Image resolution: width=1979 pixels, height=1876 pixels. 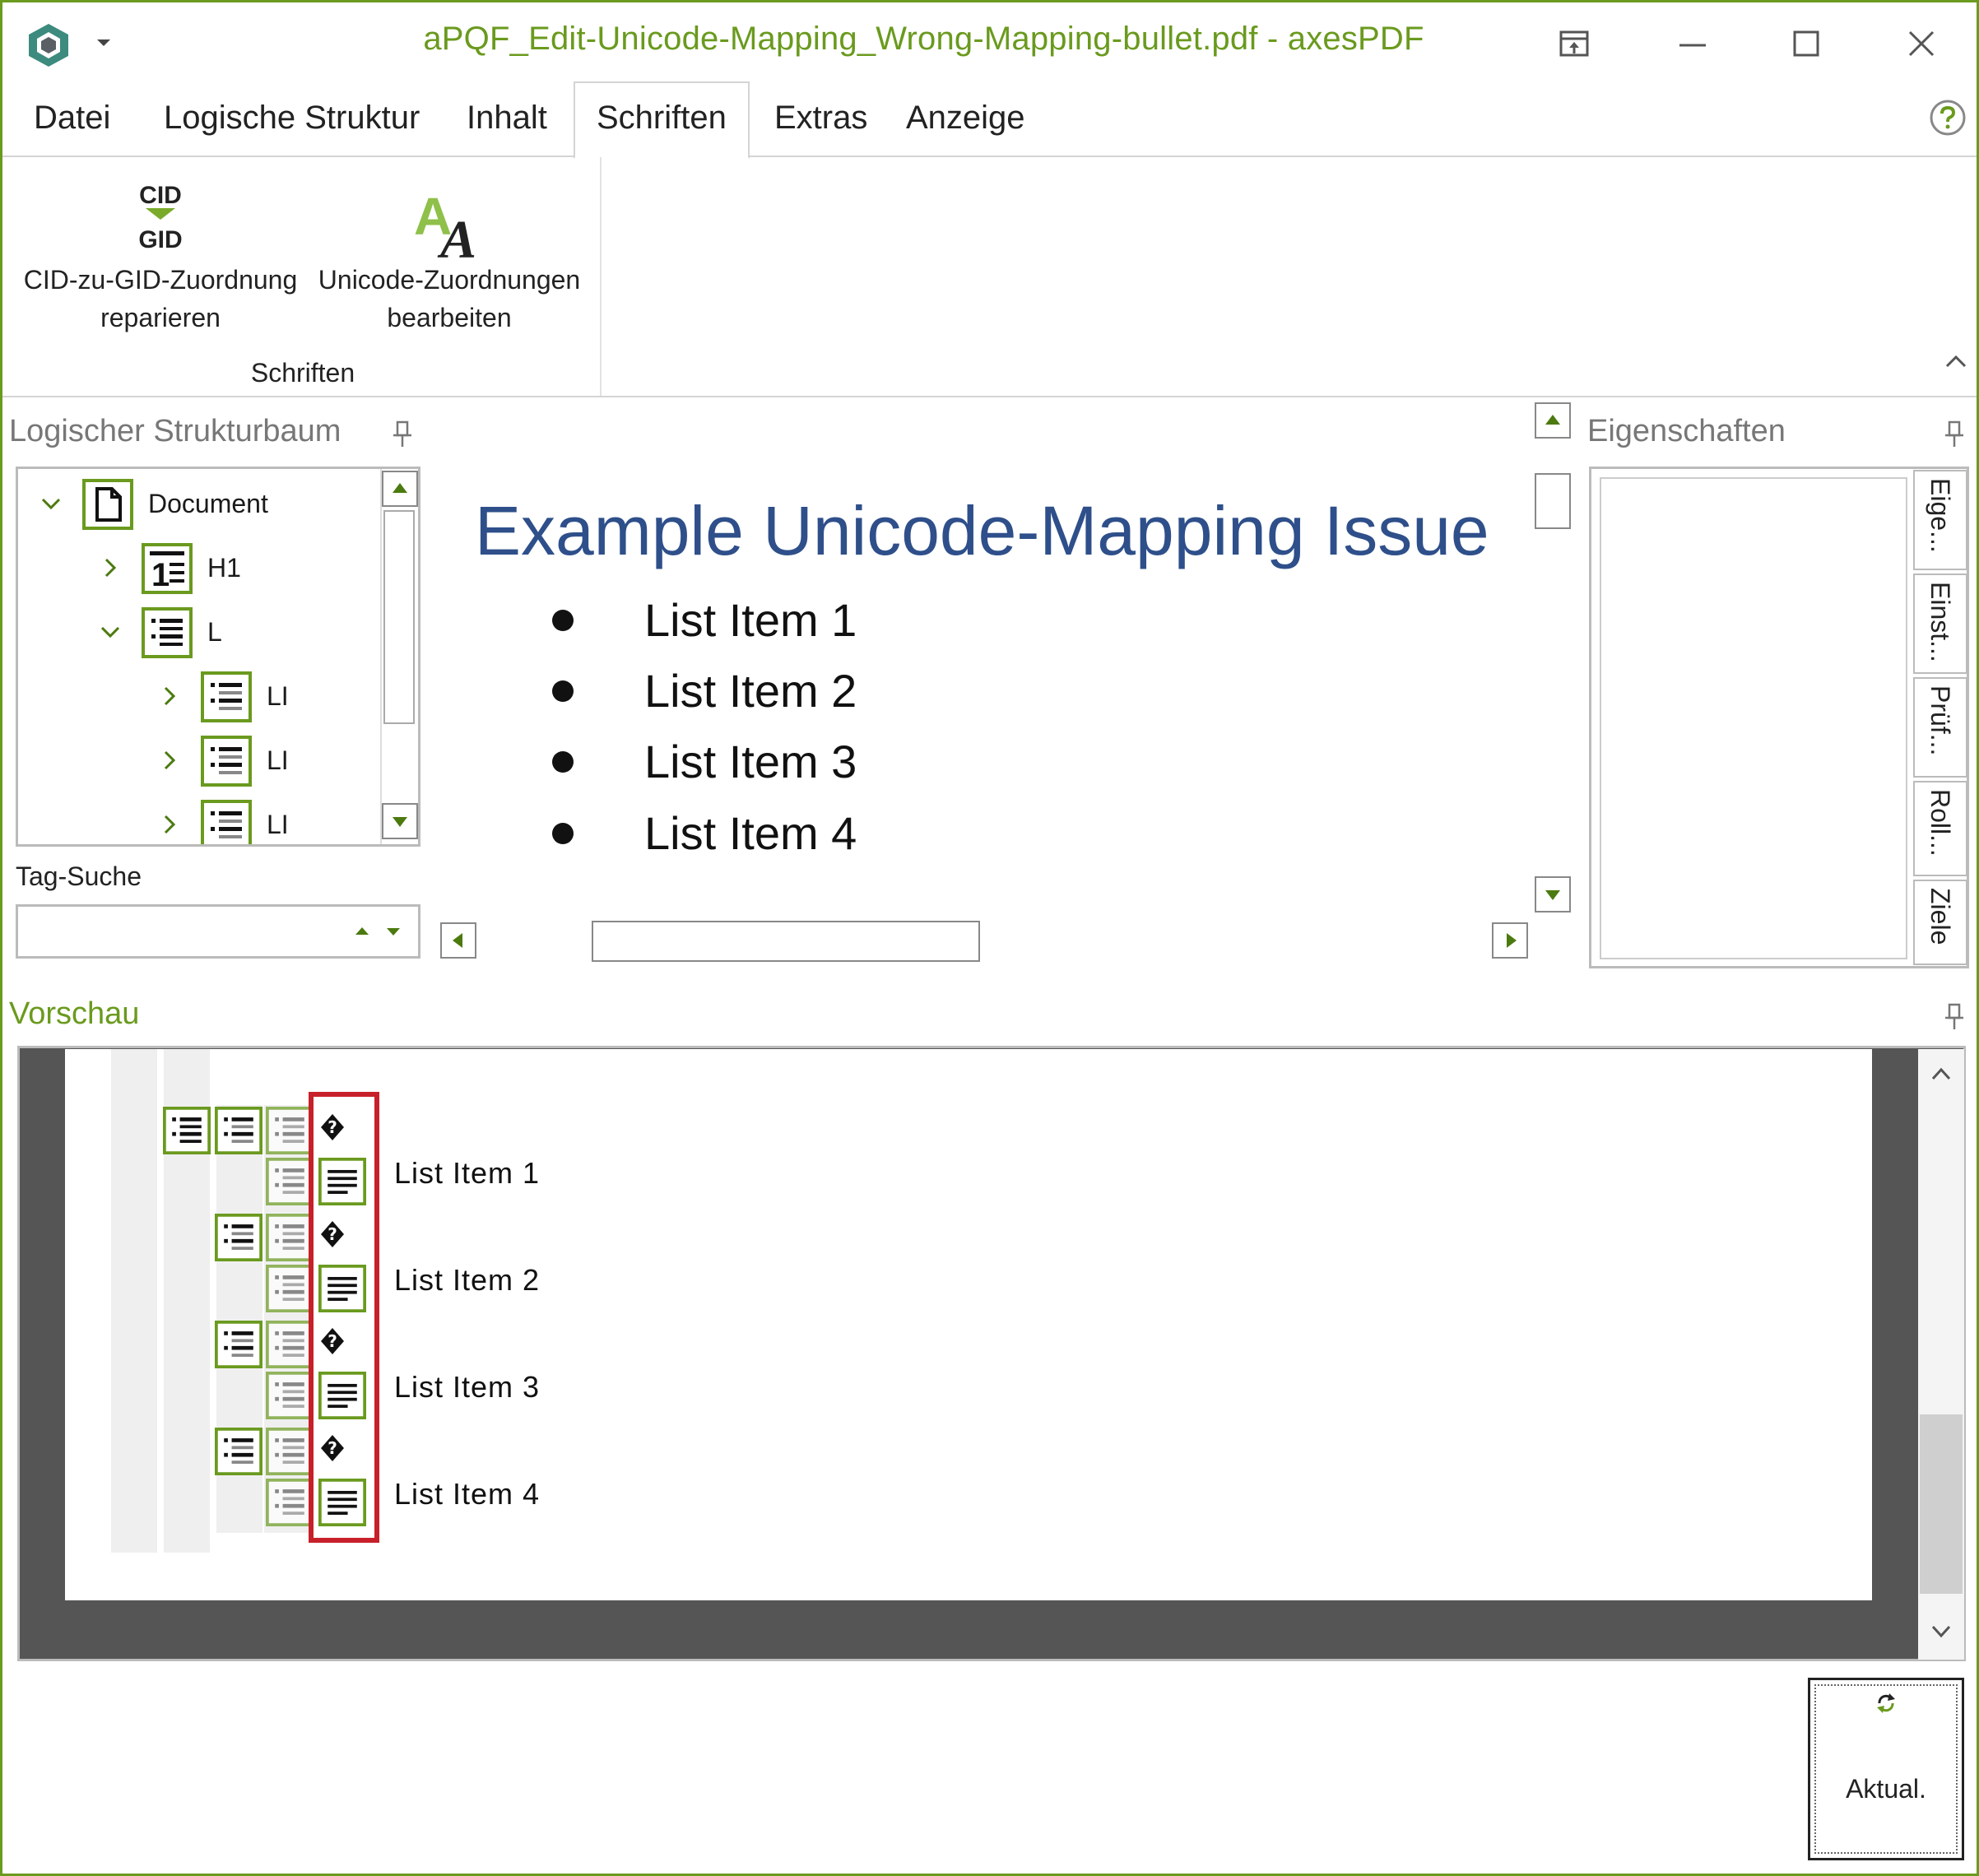 What do you see at coordinates (456, 234) in the screenshot?
I see `svg-text: A` at bounding box center [456, 234].